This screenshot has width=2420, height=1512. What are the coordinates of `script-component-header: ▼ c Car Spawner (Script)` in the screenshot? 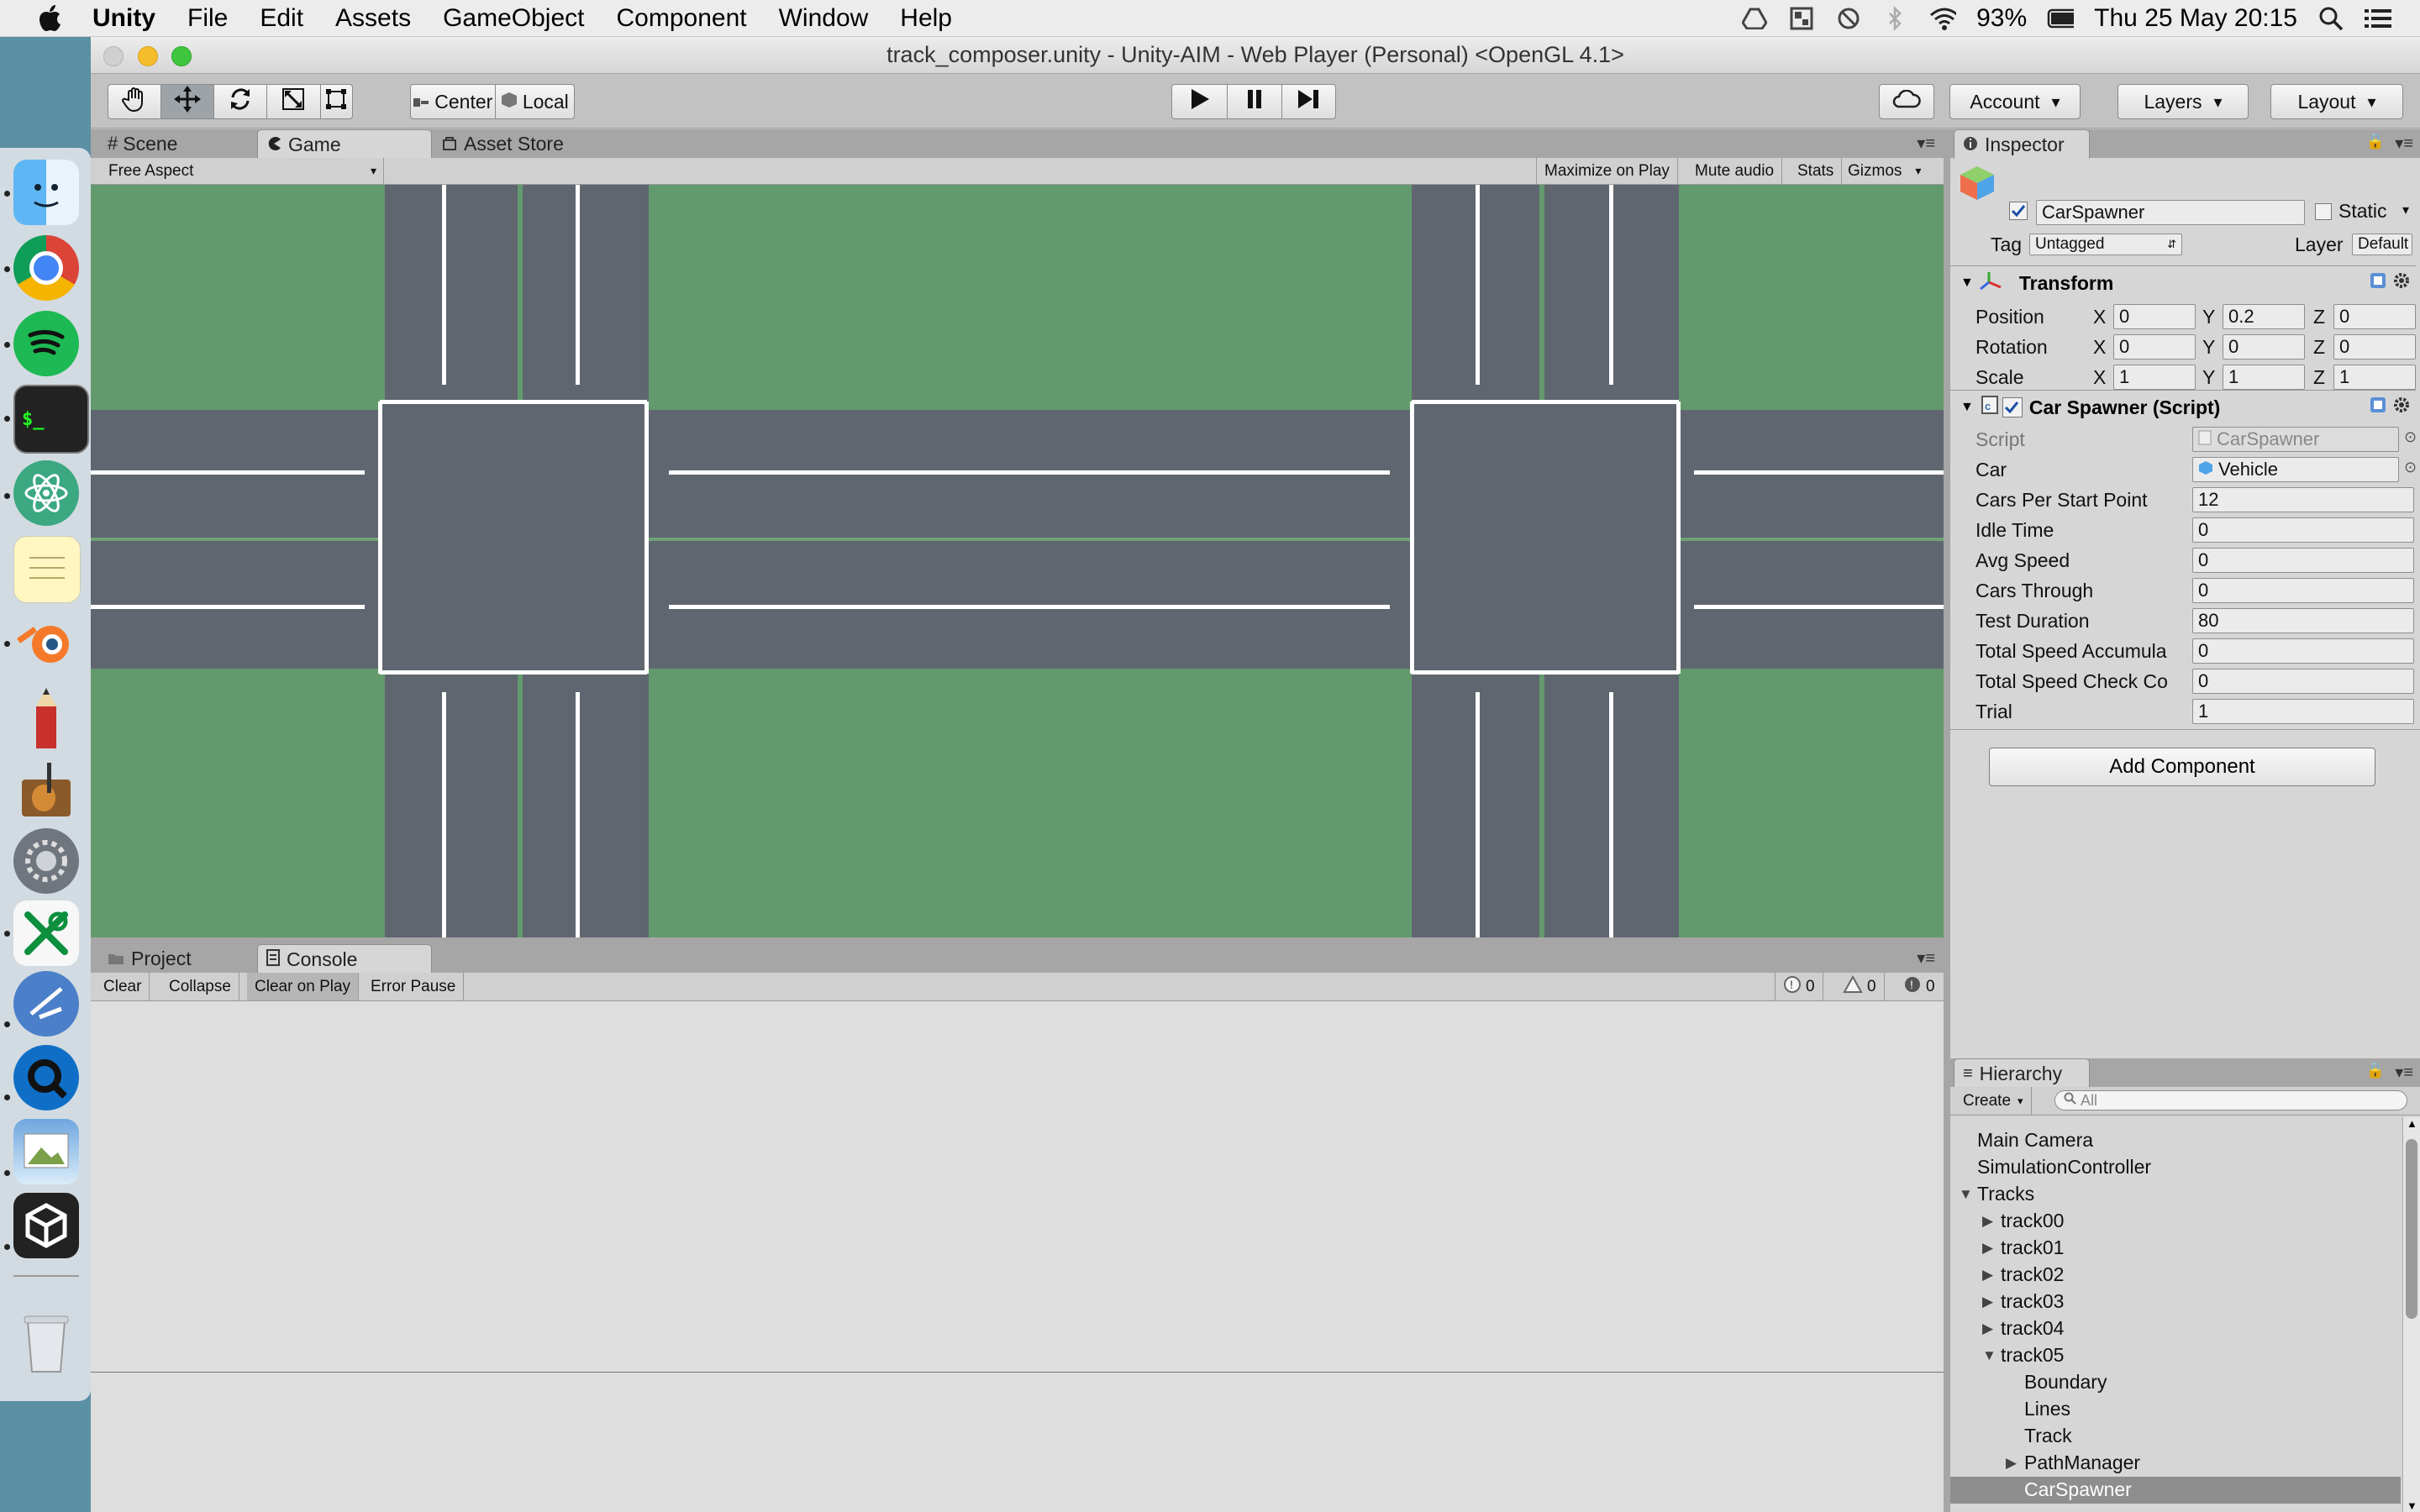 It's located at (2183, 407).